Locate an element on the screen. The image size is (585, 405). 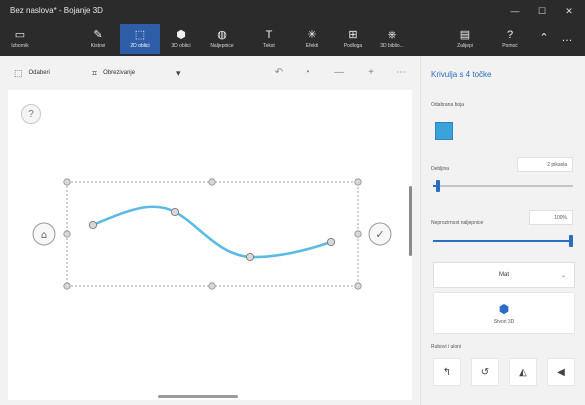
help-icon: ? is located at coordinates (510, 34).